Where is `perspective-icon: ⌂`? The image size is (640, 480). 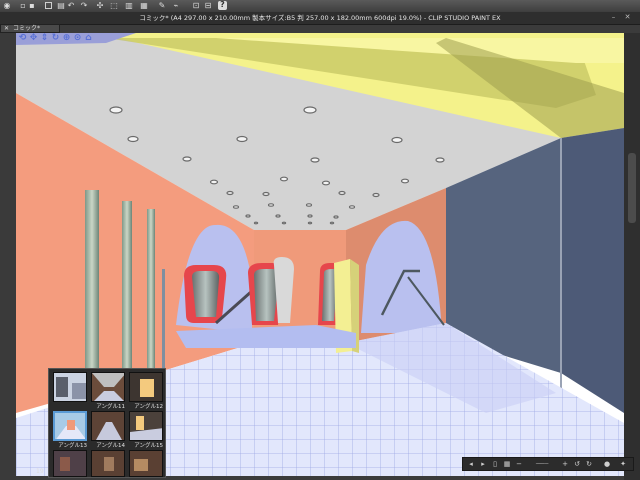
perspective-icon: ⌂ is located at coordinates (88, 38).